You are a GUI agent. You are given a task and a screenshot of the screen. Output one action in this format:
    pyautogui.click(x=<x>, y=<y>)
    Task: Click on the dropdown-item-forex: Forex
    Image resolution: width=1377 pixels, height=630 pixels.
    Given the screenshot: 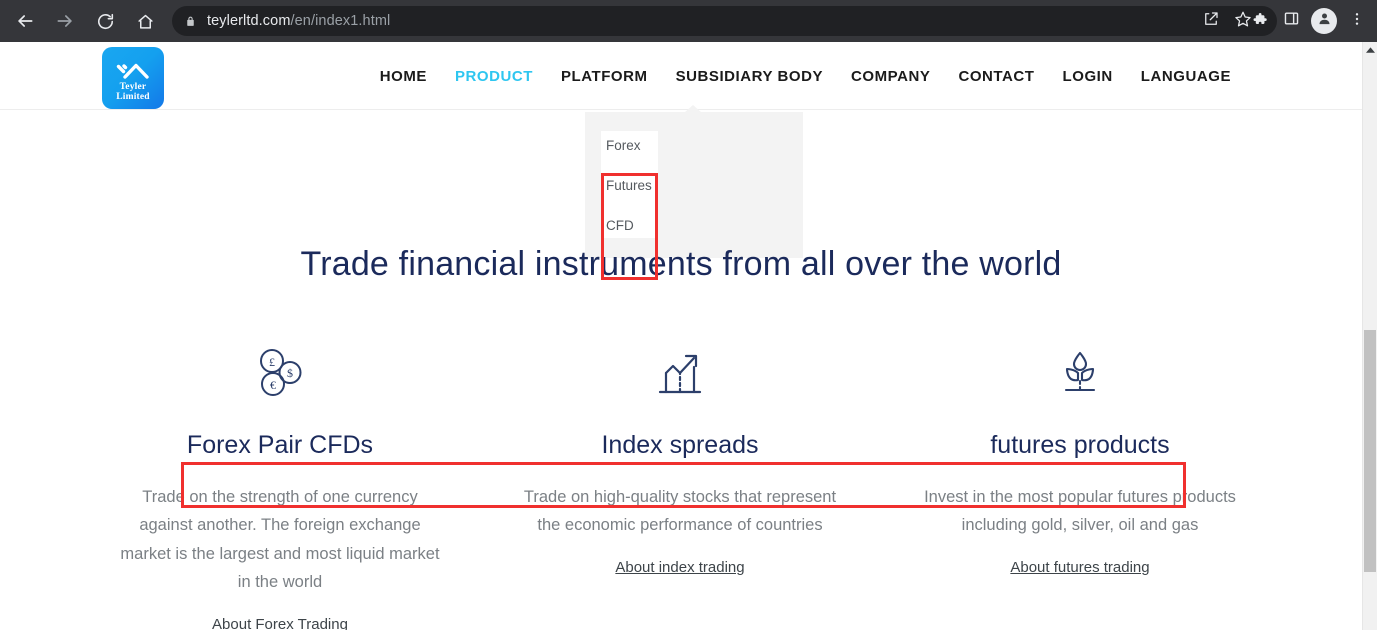 What is the action you would take?
    pyautogui.click(x=623, y=146)
    